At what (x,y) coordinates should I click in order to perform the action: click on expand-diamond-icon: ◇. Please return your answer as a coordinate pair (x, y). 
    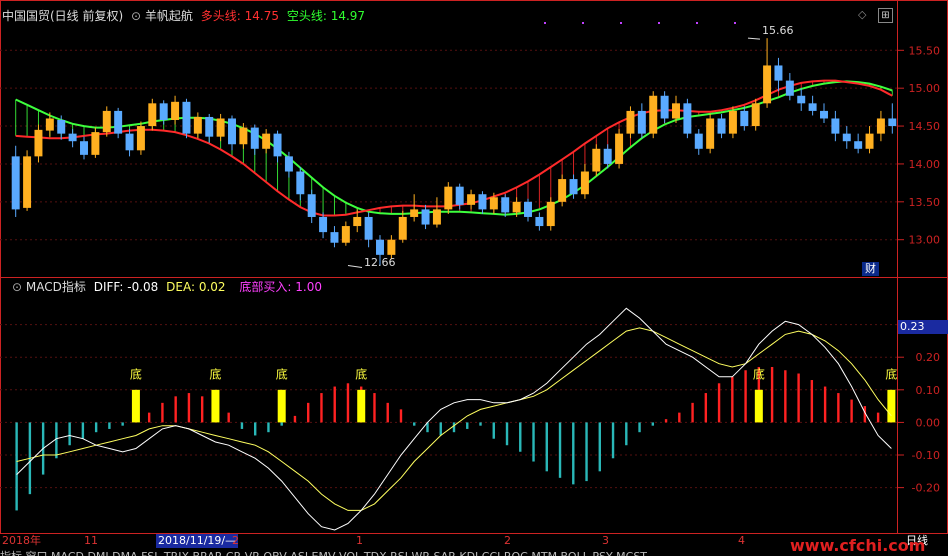
    Looking at the image, I should click on (862, 15).